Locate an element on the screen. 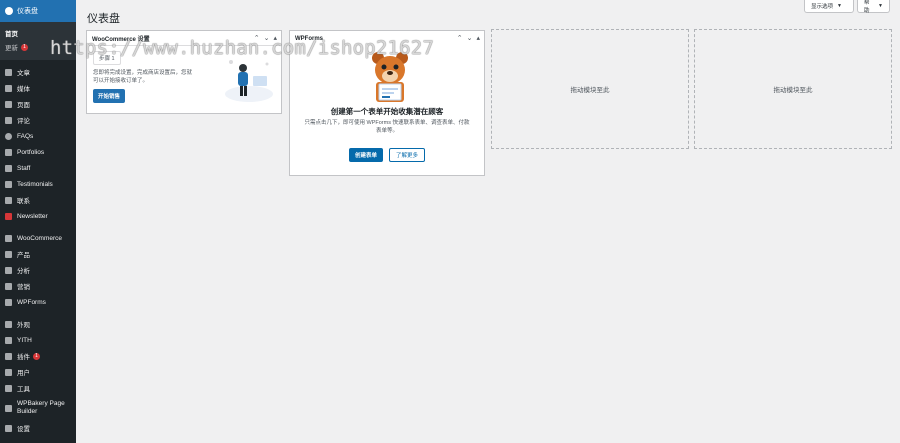  sidebar-item-pages: 页面 is located at coordinates (38, 104).